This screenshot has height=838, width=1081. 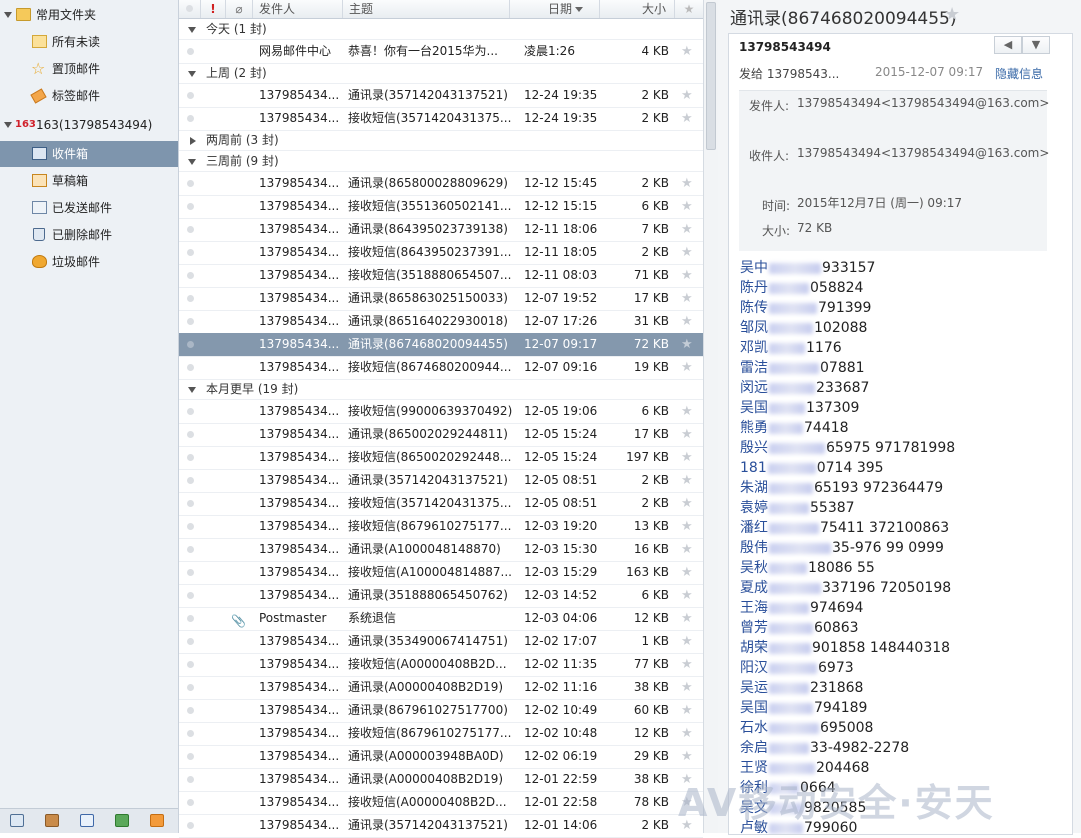 I want to click on sidebar-item-unread: 所有未读, so click(x=89, y=42).